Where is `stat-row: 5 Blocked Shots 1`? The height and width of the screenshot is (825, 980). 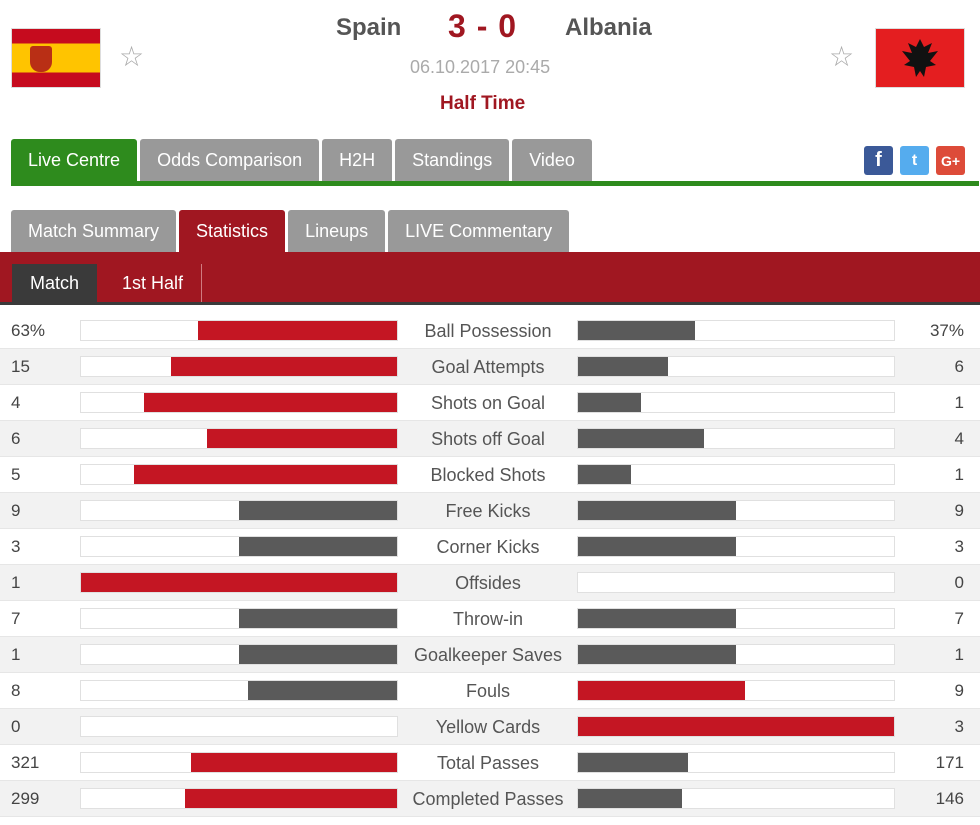
stat-row: 5 Blocked Shots 1 is located at coordinates (490, 475).